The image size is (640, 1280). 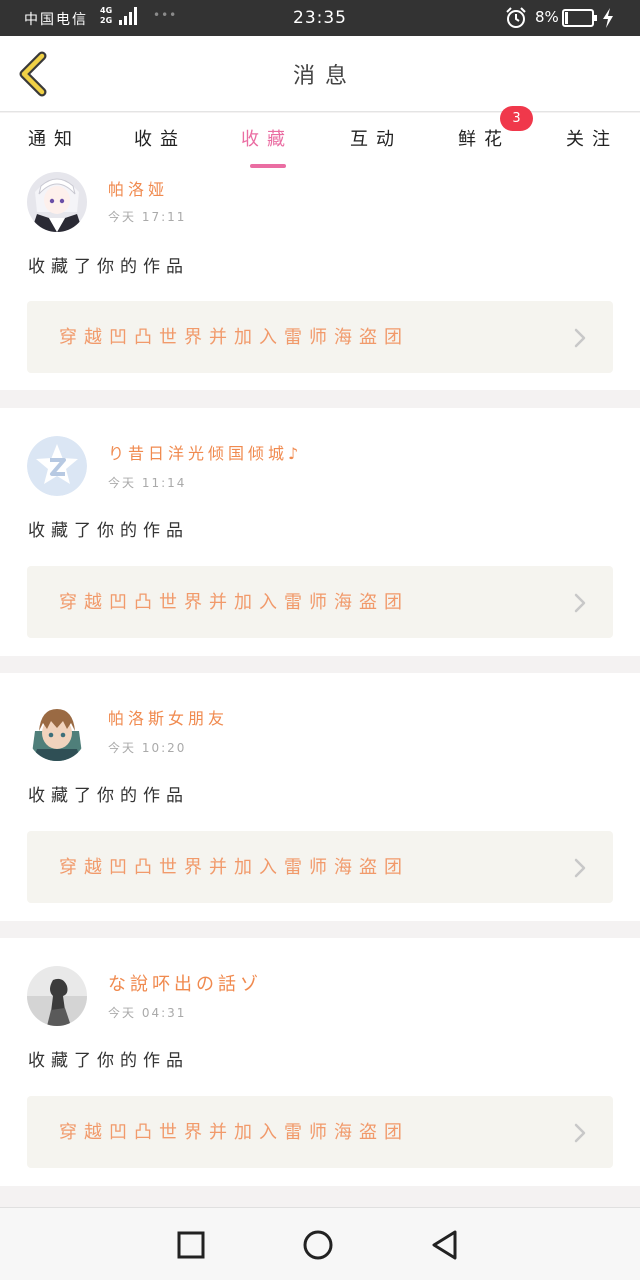 I want to click on user-name: な說吥出の話ゾ, so click(x=185, y=983).